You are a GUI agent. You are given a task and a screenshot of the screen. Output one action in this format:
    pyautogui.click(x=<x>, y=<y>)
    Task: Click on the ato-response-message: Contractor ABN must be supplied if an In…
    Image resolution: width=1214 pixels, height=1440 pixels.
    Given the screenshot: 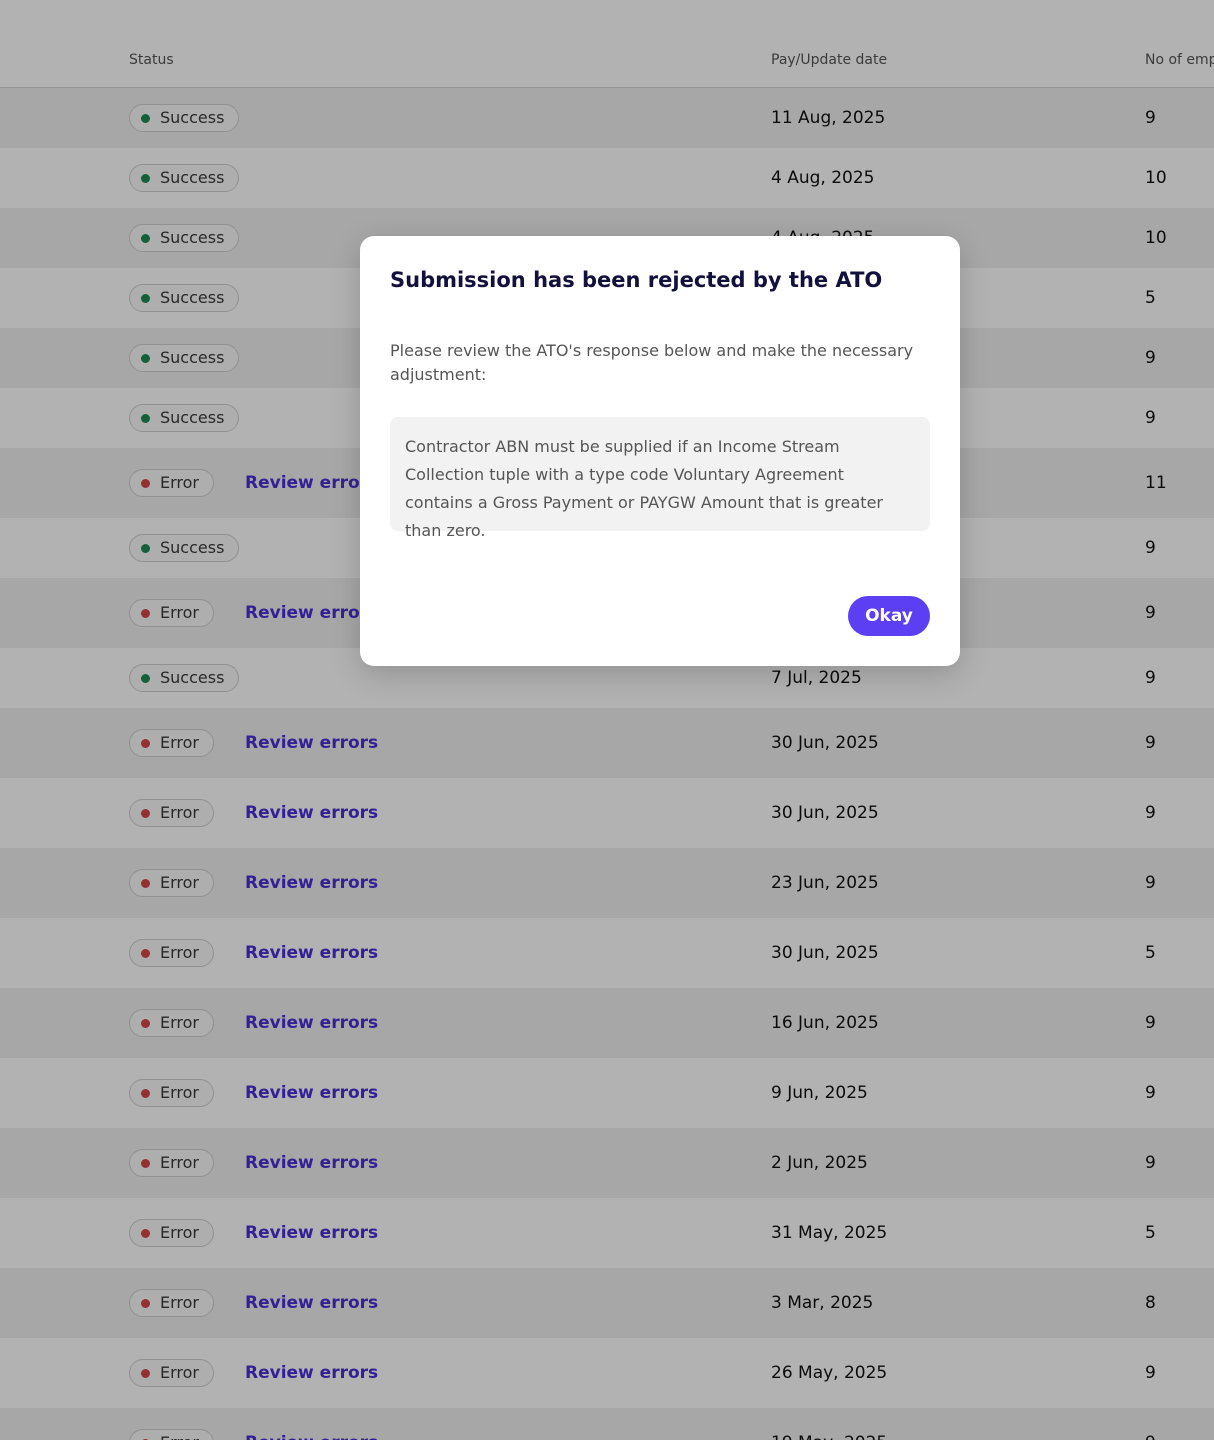 What is the action you would take?
    pyautogui.click(x=660, y=478)
    